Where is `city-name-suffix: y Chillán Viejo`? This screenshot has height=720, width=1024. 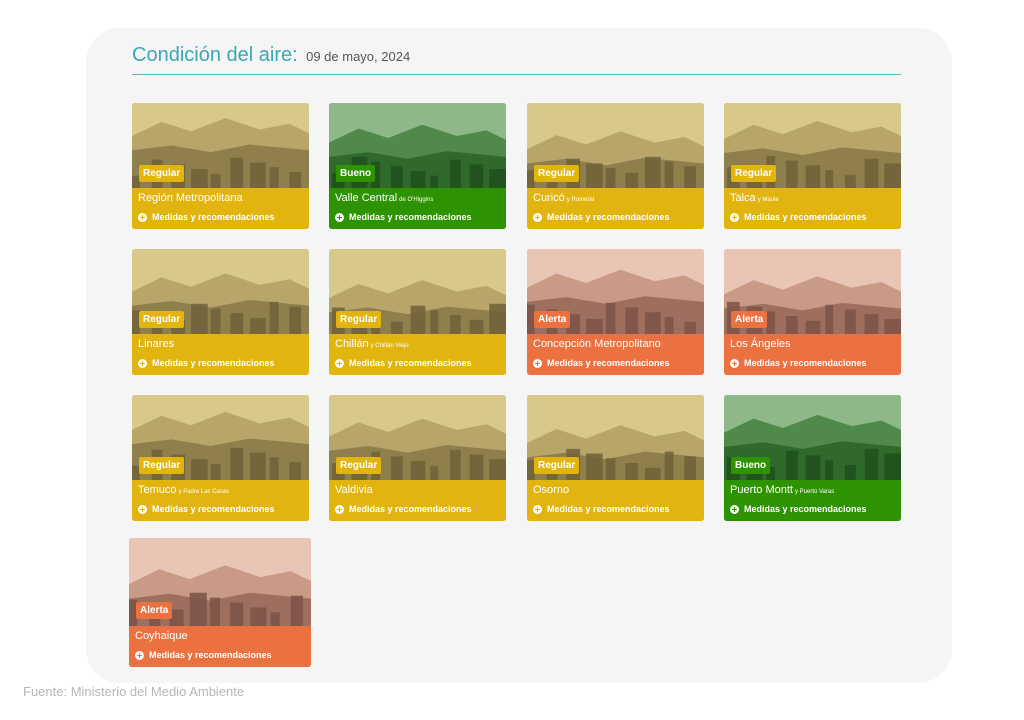 city-name-suffix: y Chillán Viejo is located at coordinates (389, 346).